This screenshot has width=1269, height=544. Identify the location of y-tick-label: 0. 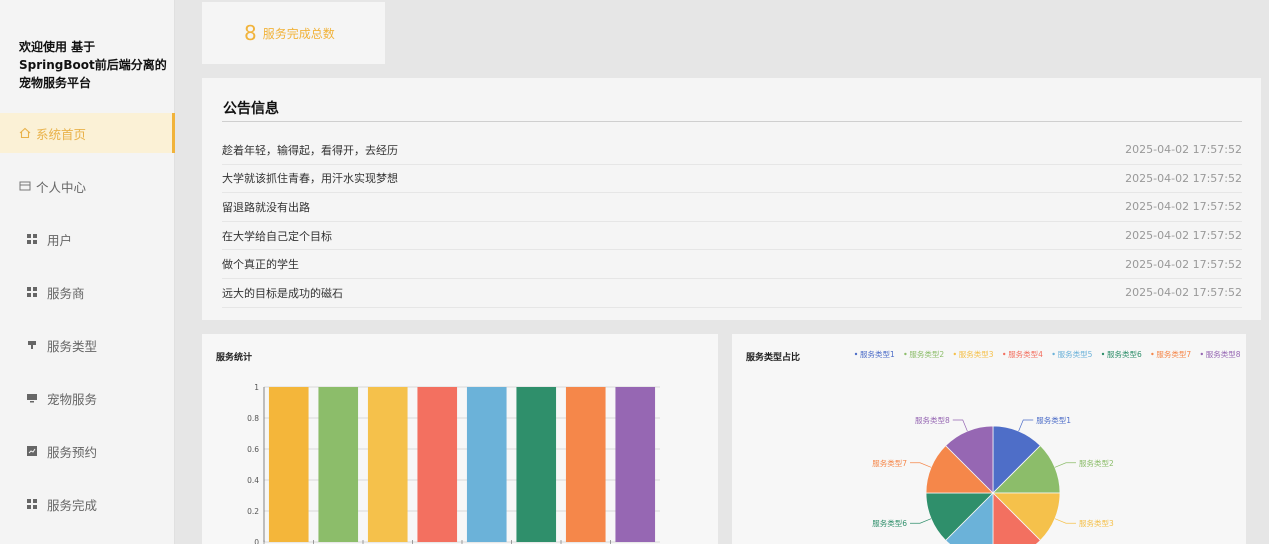
(256, 541).